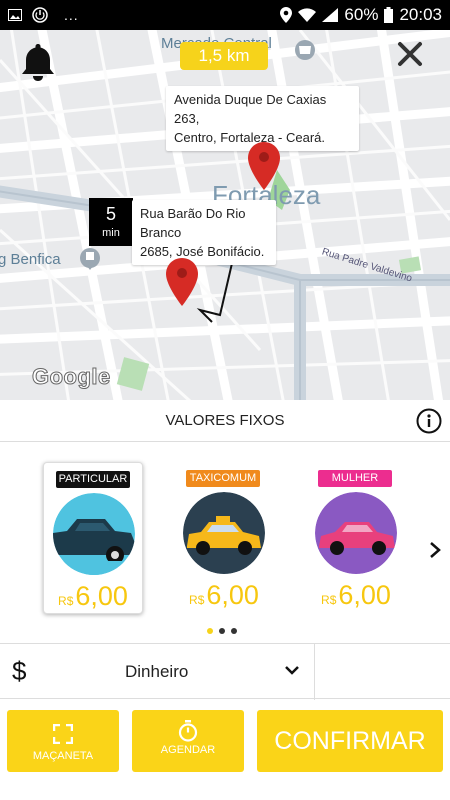 The image size is (450, 800). I want to click on agendar-button: AGENDAR, so click(188, 741).